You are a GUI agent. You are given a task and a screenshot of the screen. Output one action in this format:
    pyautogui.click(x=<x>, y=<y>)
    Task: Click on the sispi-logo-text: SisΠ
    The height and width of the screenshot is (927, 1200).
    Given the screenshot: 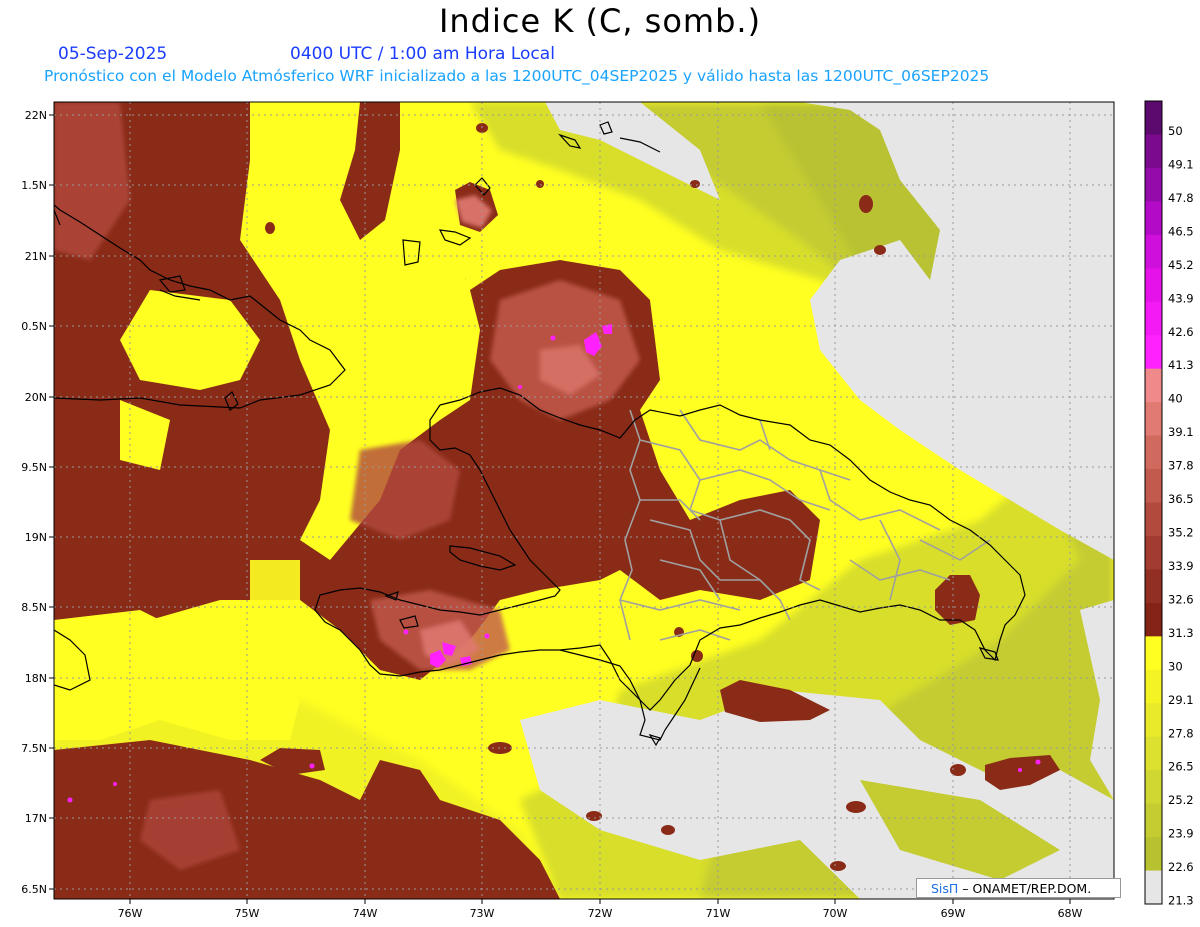 What is the action you would take?
    pyautogui.click(x=945, y=888)
    